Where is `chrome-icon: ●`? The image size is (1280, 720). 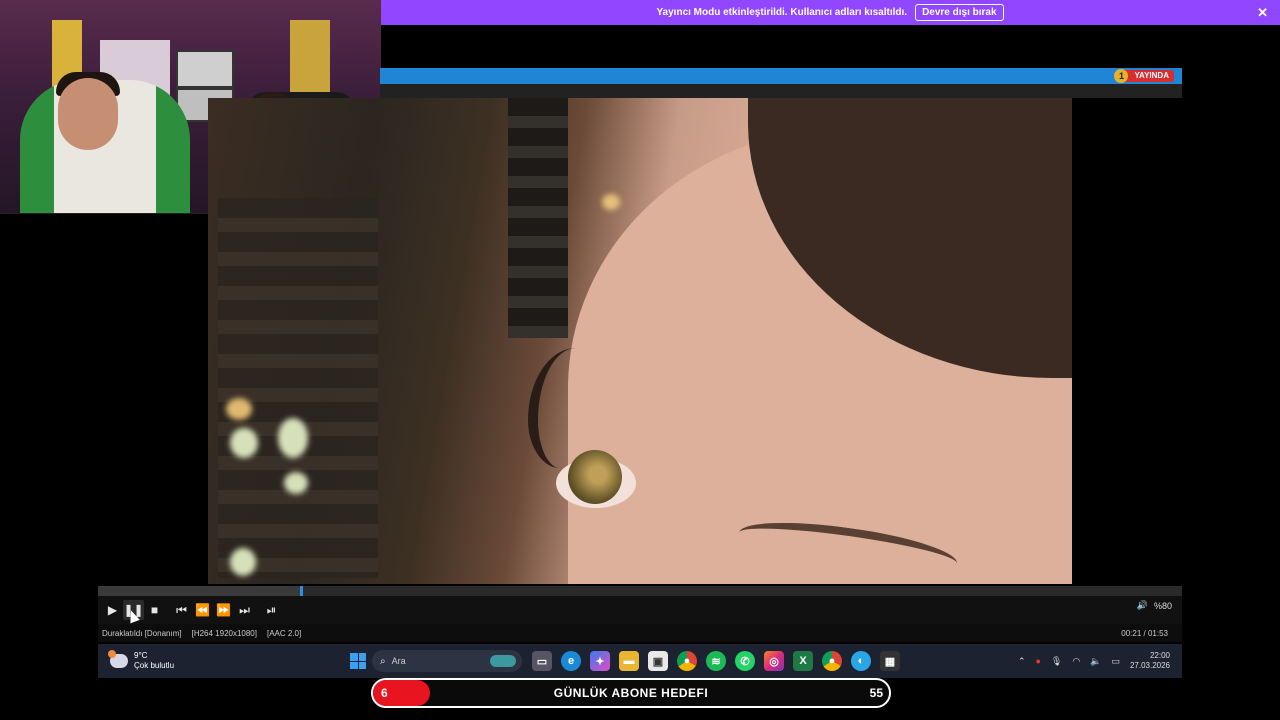 chrome-icon: ● is located at coordinates (687, 661).